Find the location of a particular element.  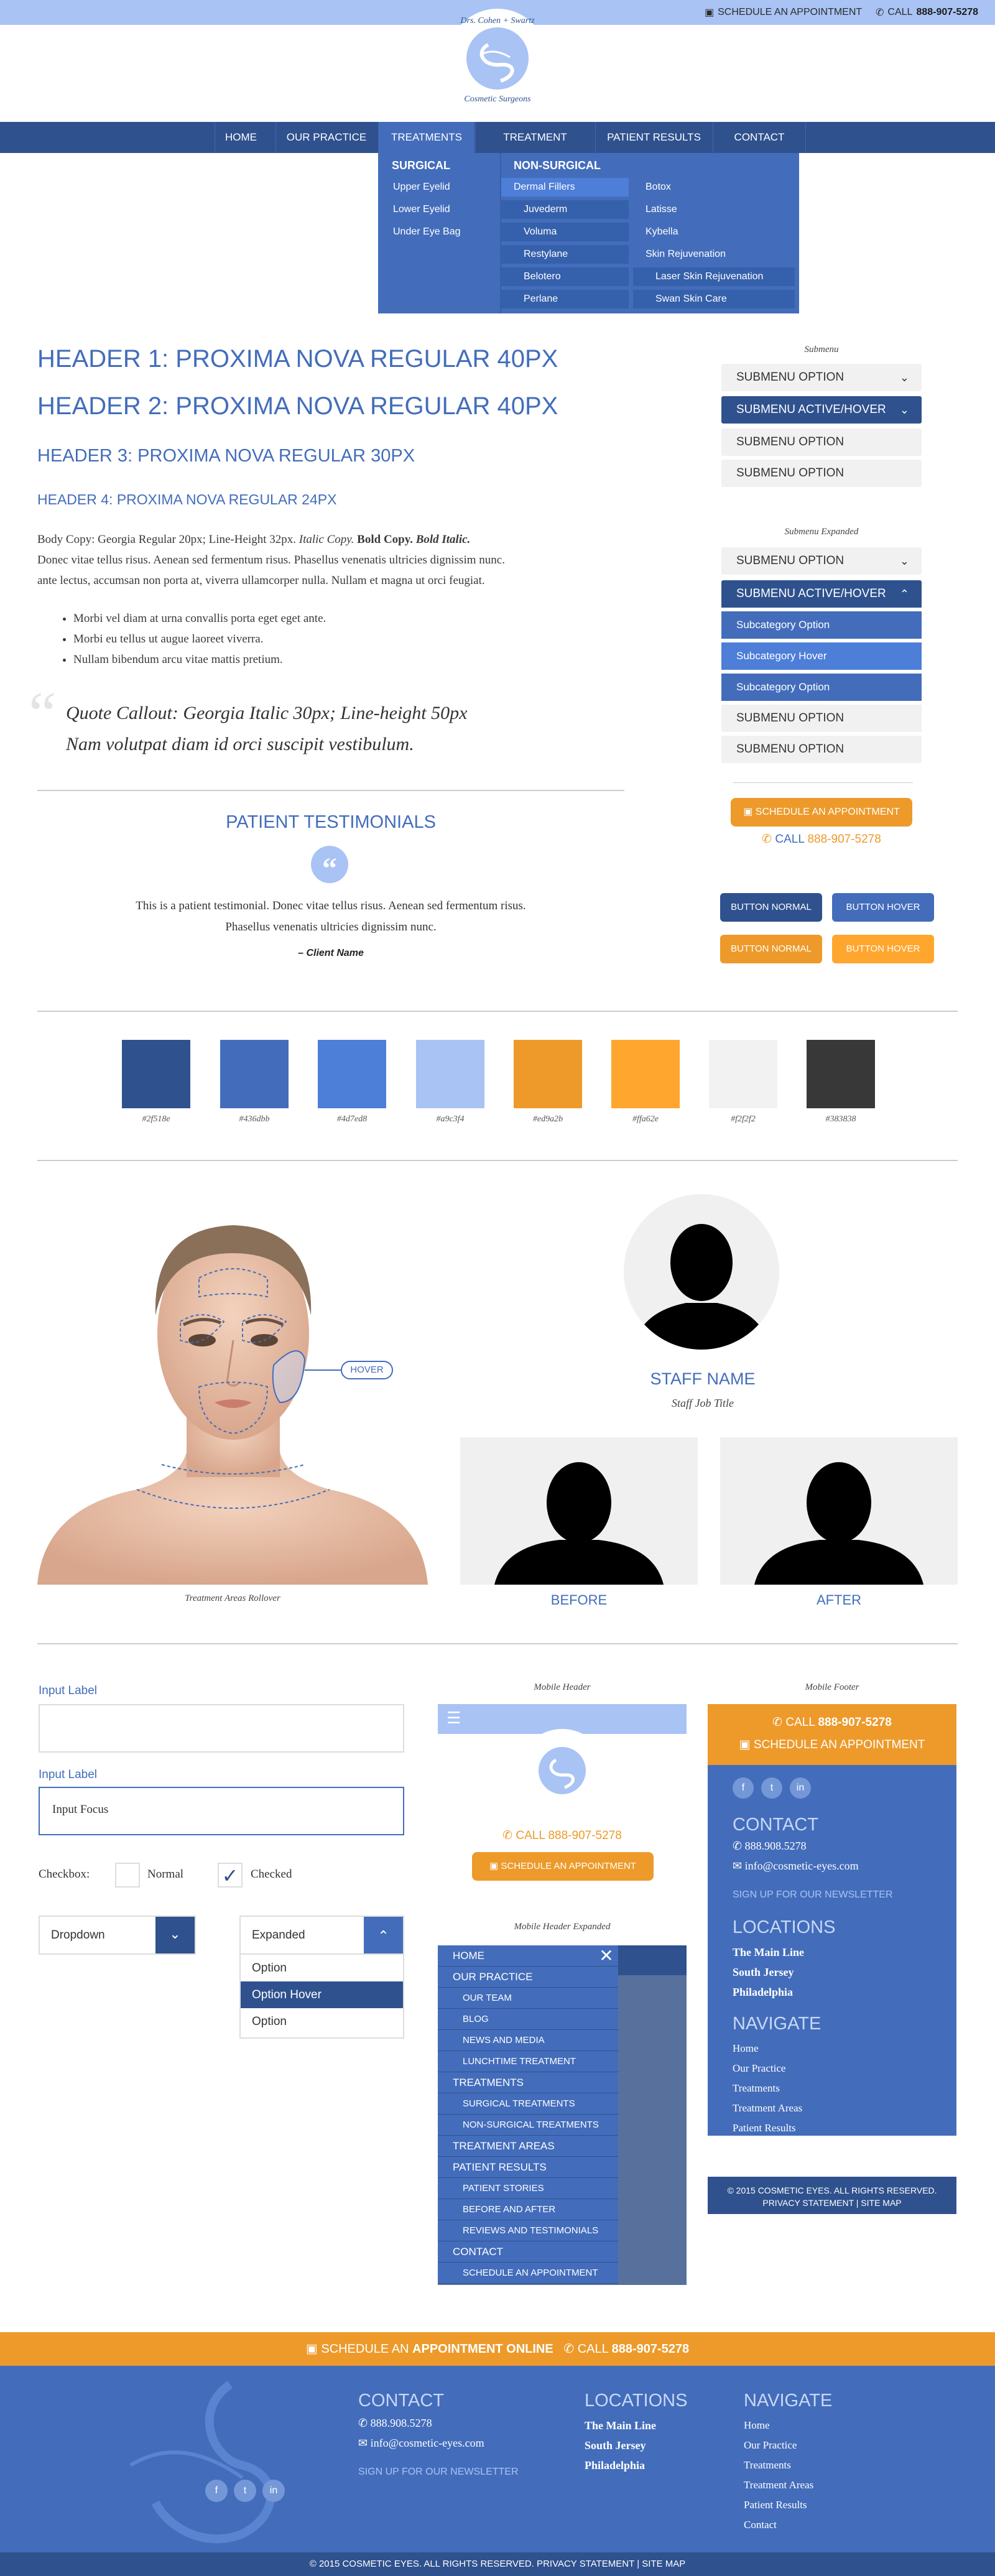

menu-perlane: Perlane is located at coordinates (565, 299).